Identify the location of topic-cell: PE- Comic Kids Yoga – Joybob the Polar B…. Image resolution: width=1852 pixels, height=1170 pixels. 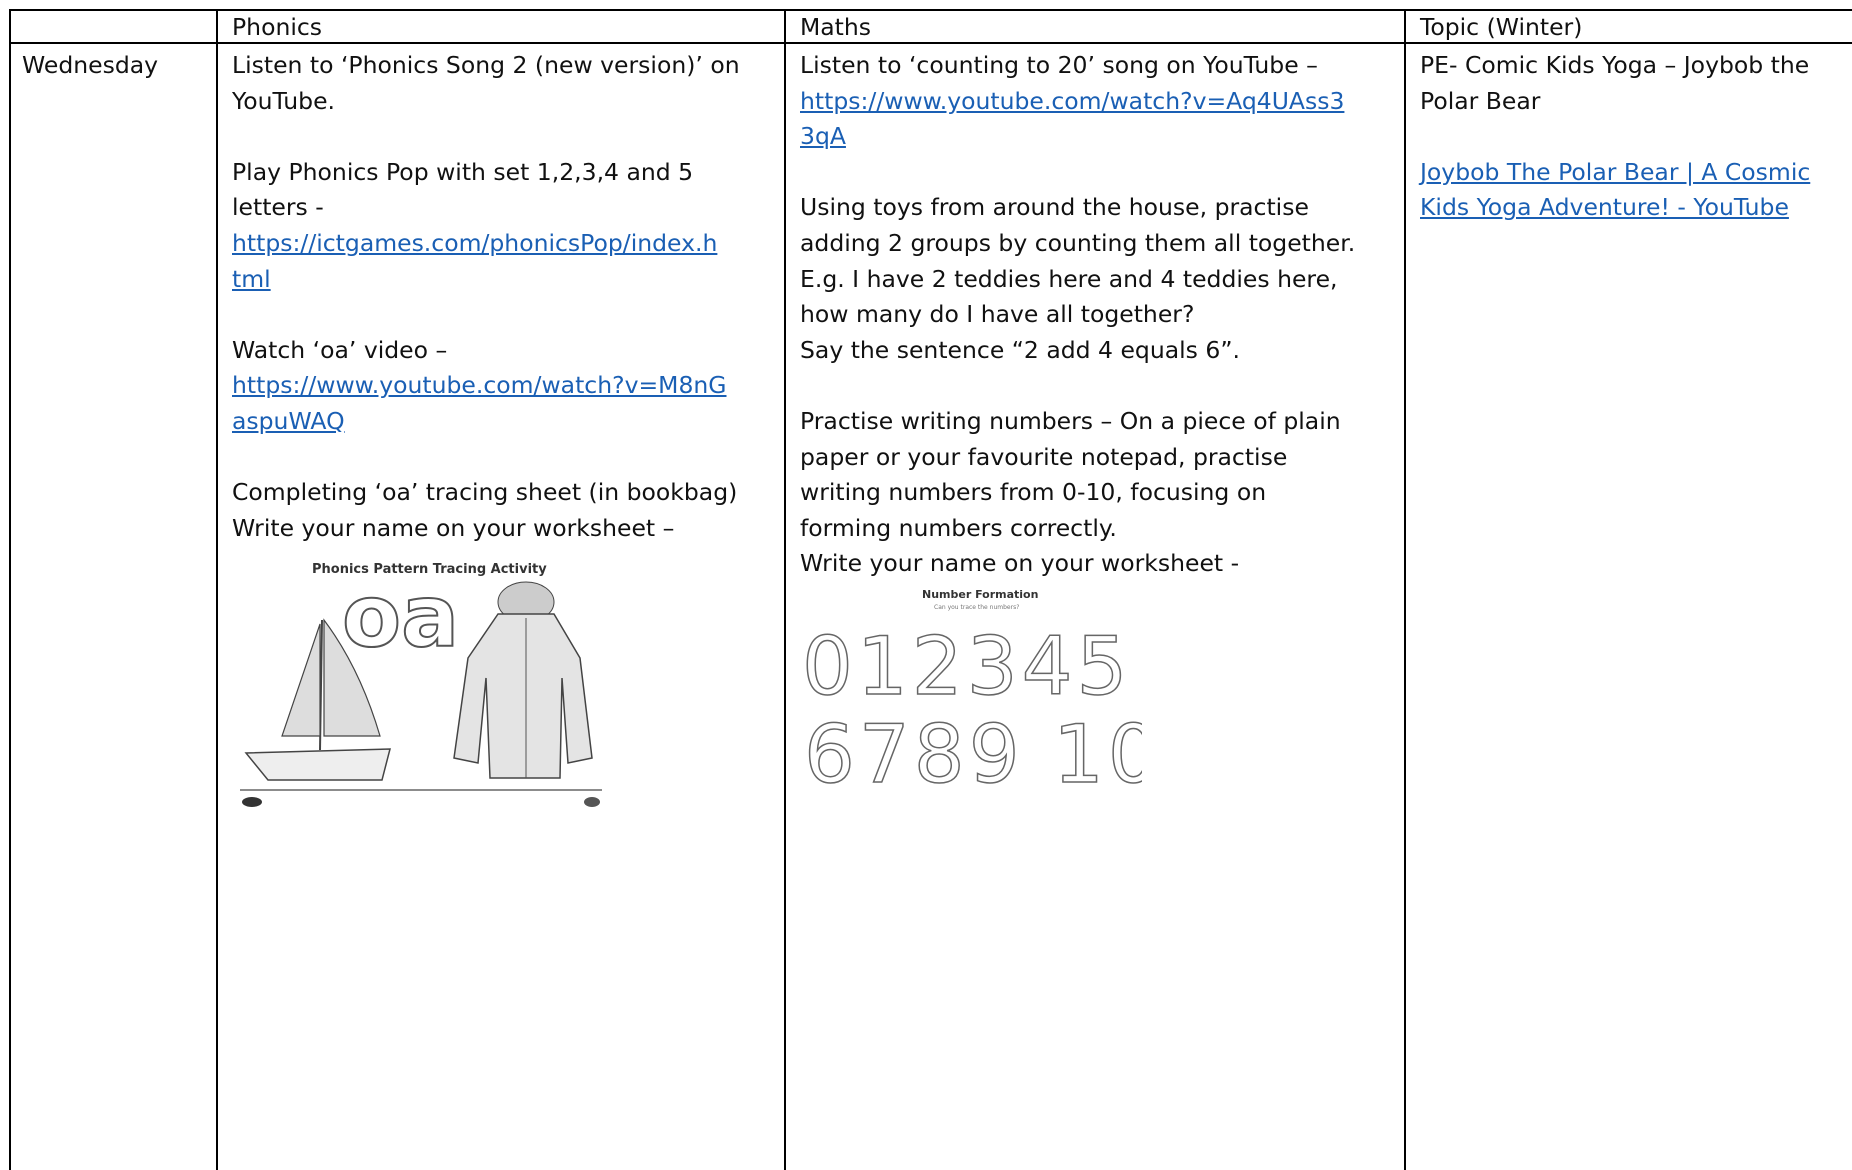
(1632, 137).